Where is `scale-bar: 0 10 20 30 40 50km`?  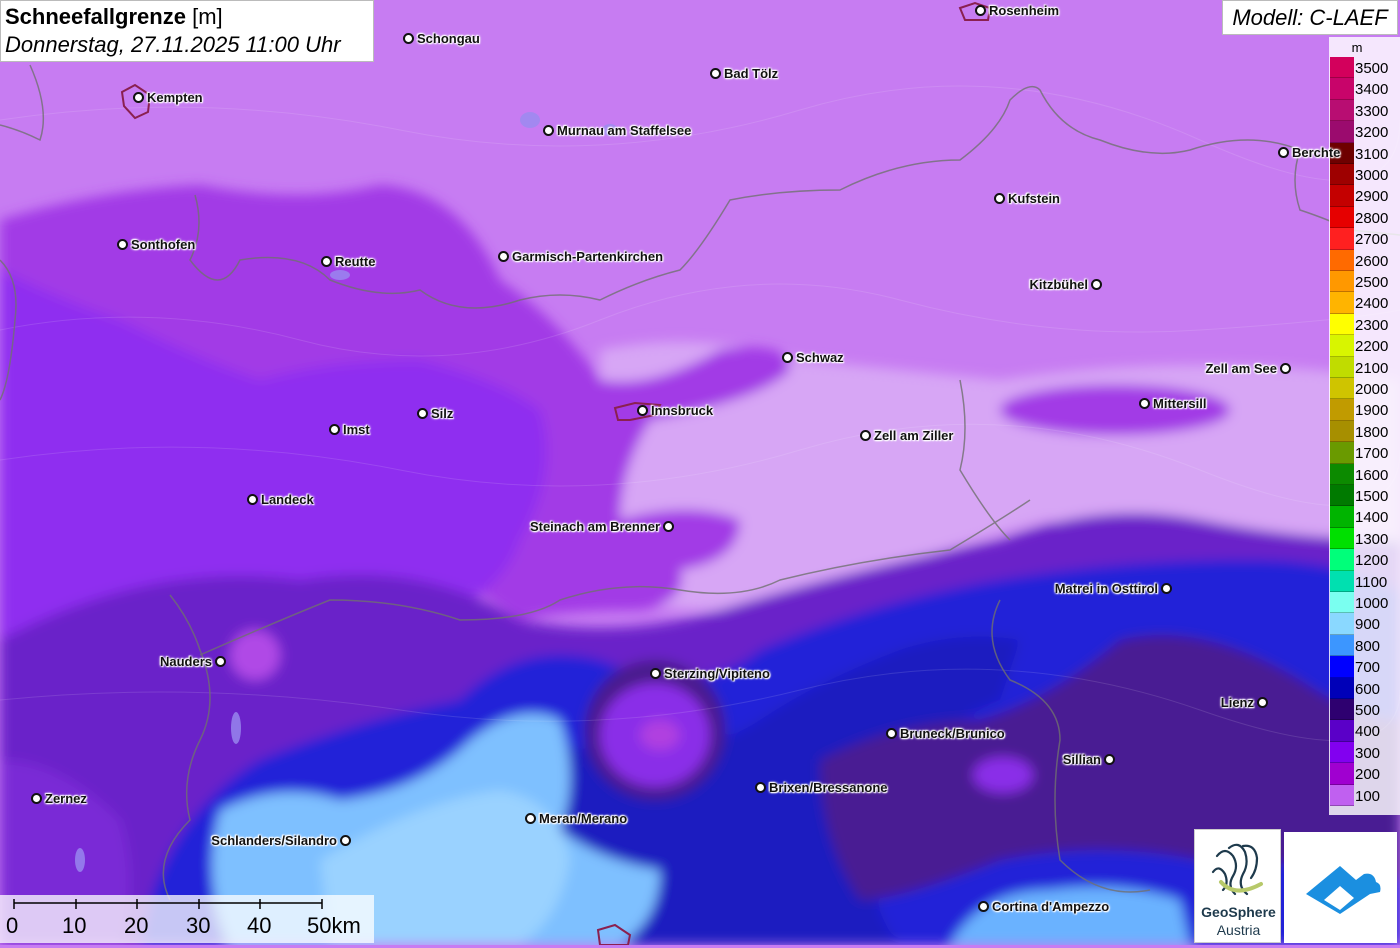
scale-bar: 0 10 20 30 40 50km is located at coordinates (187, 919).